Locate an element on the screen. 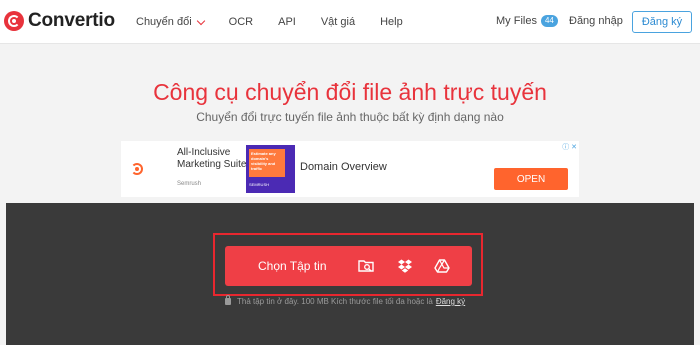 The width and height of the screenshot is (700, 345). nav-item-convert: Chuyển đổi is located at coordinates (170, 22).